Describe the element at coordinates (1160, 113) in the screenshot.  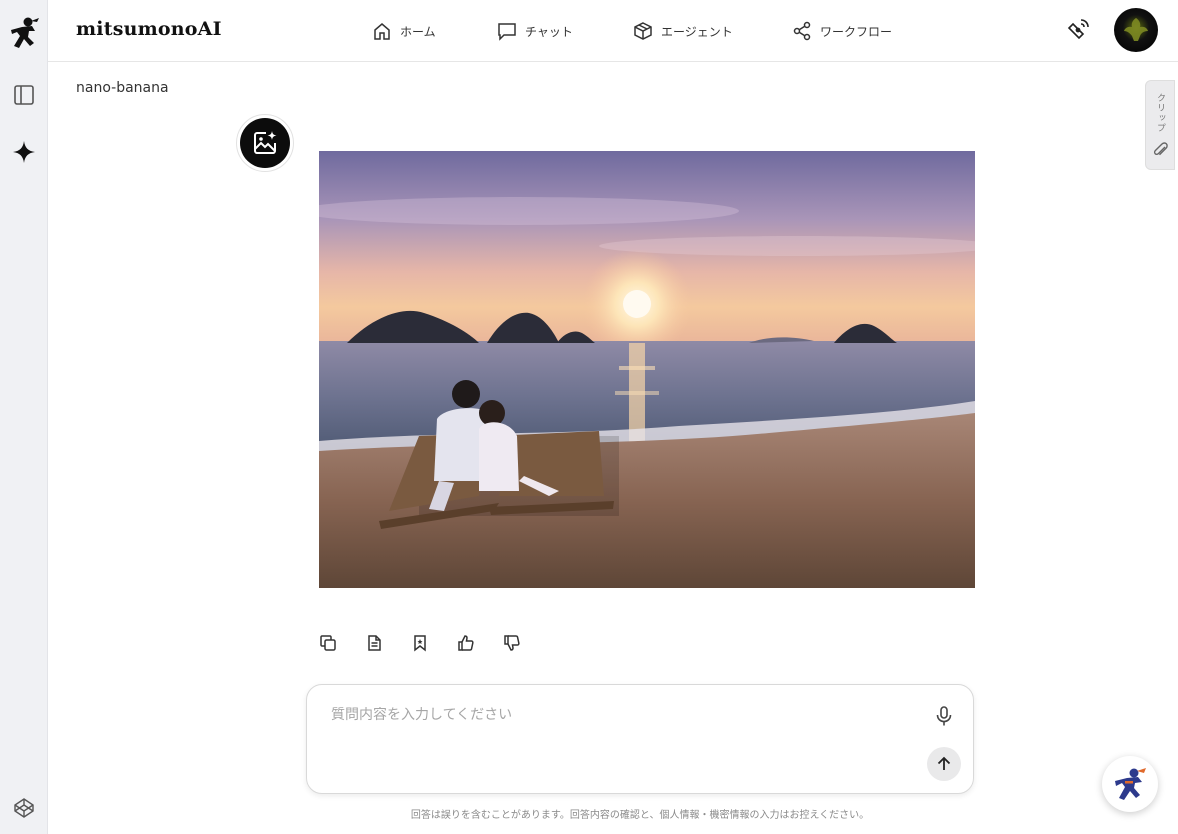
I see `clip-tab-label: クリップ` at that location.